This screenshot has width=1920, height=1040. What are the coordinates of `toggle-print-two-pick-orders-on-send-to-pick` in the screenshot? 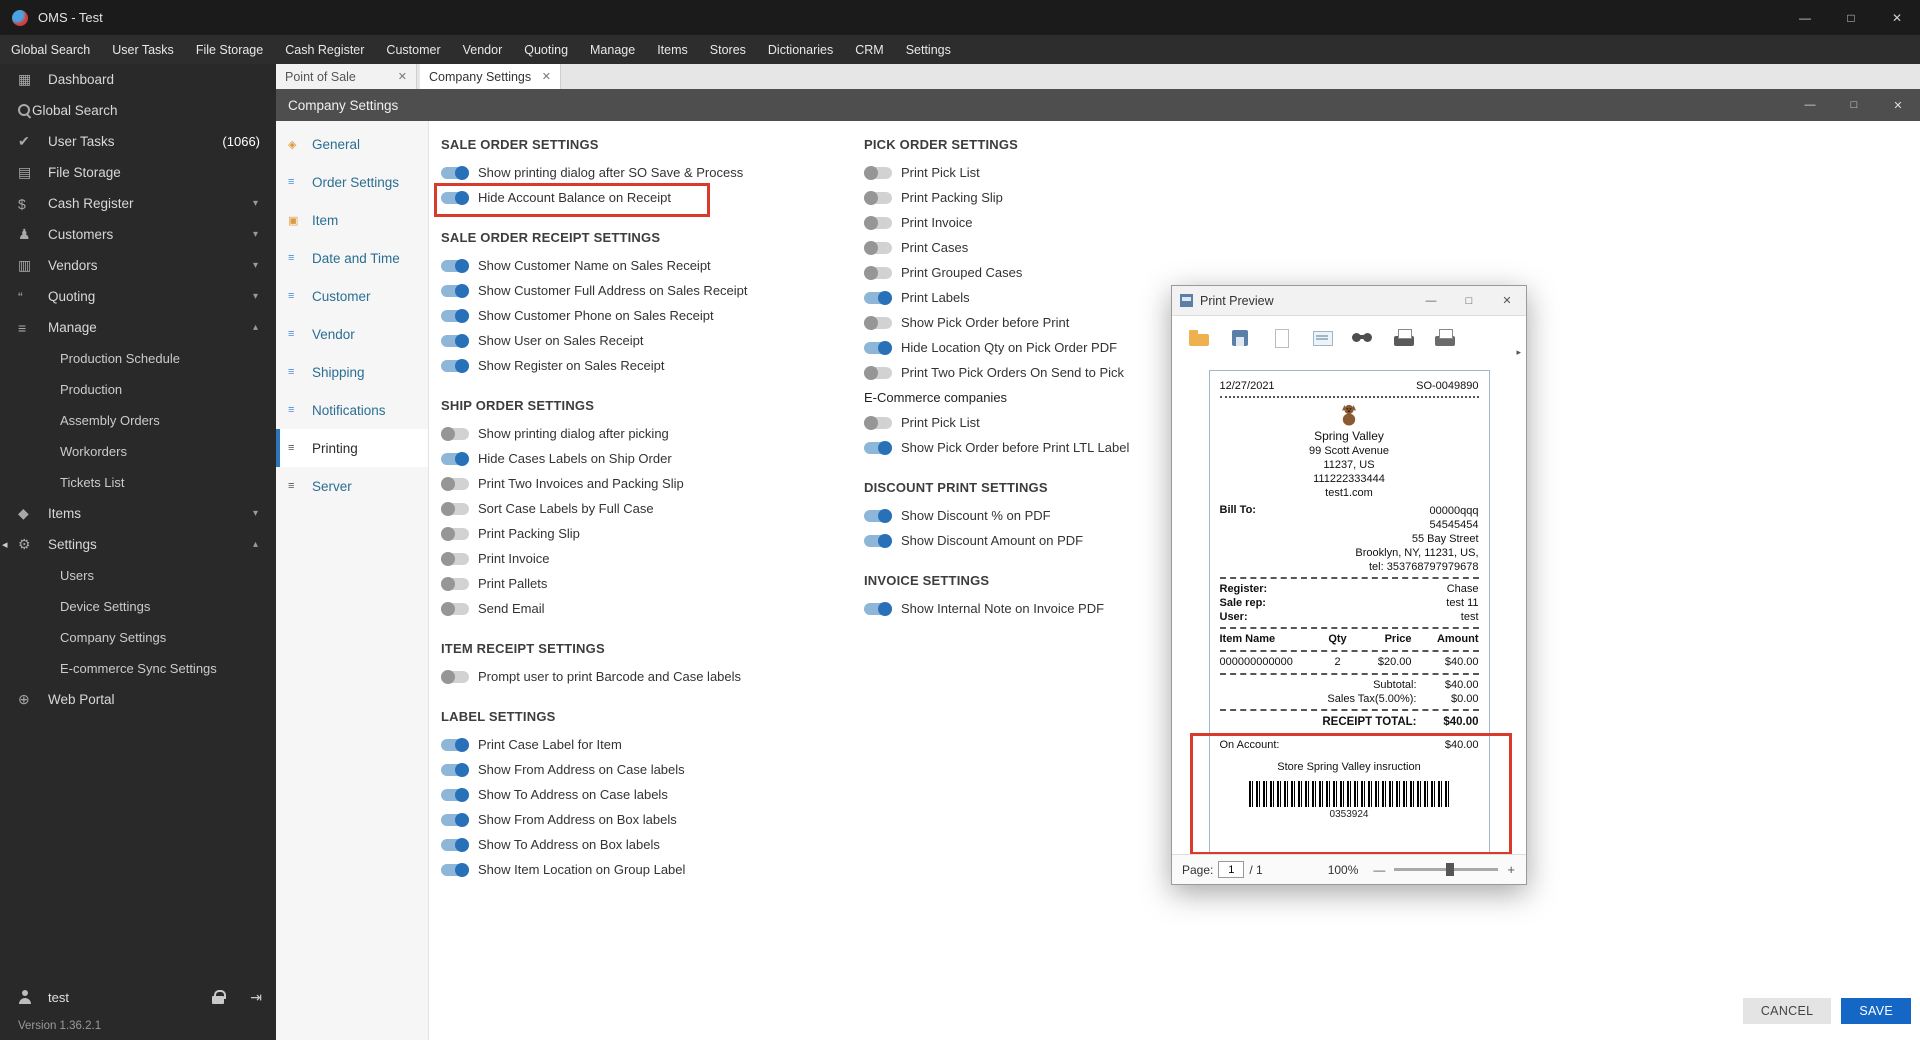 It's located at (878, 372).